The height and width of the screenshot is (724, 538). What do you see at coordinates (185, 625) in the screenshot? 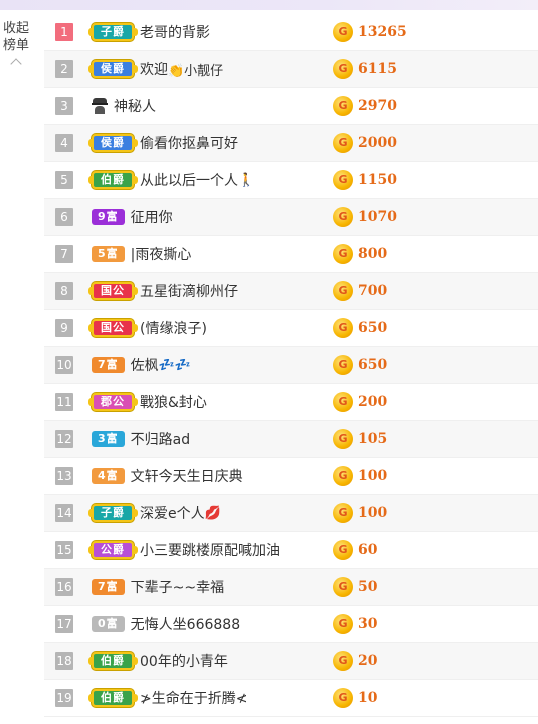
I see `user-name: 无悔人坐666888` at bounding box center [185, 625].